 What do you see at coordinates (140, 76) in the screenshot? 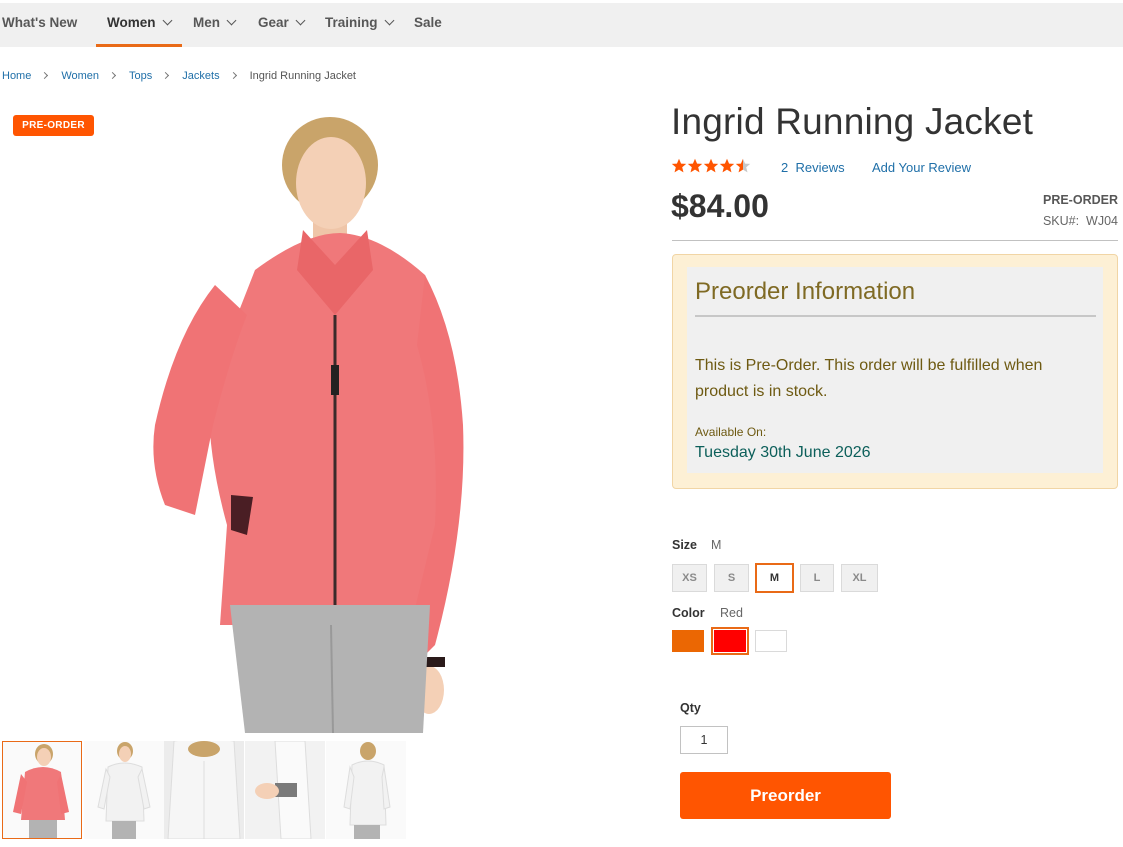
I see `breadcrumb-link-tops: Tops` at bounding box center [140, 76].